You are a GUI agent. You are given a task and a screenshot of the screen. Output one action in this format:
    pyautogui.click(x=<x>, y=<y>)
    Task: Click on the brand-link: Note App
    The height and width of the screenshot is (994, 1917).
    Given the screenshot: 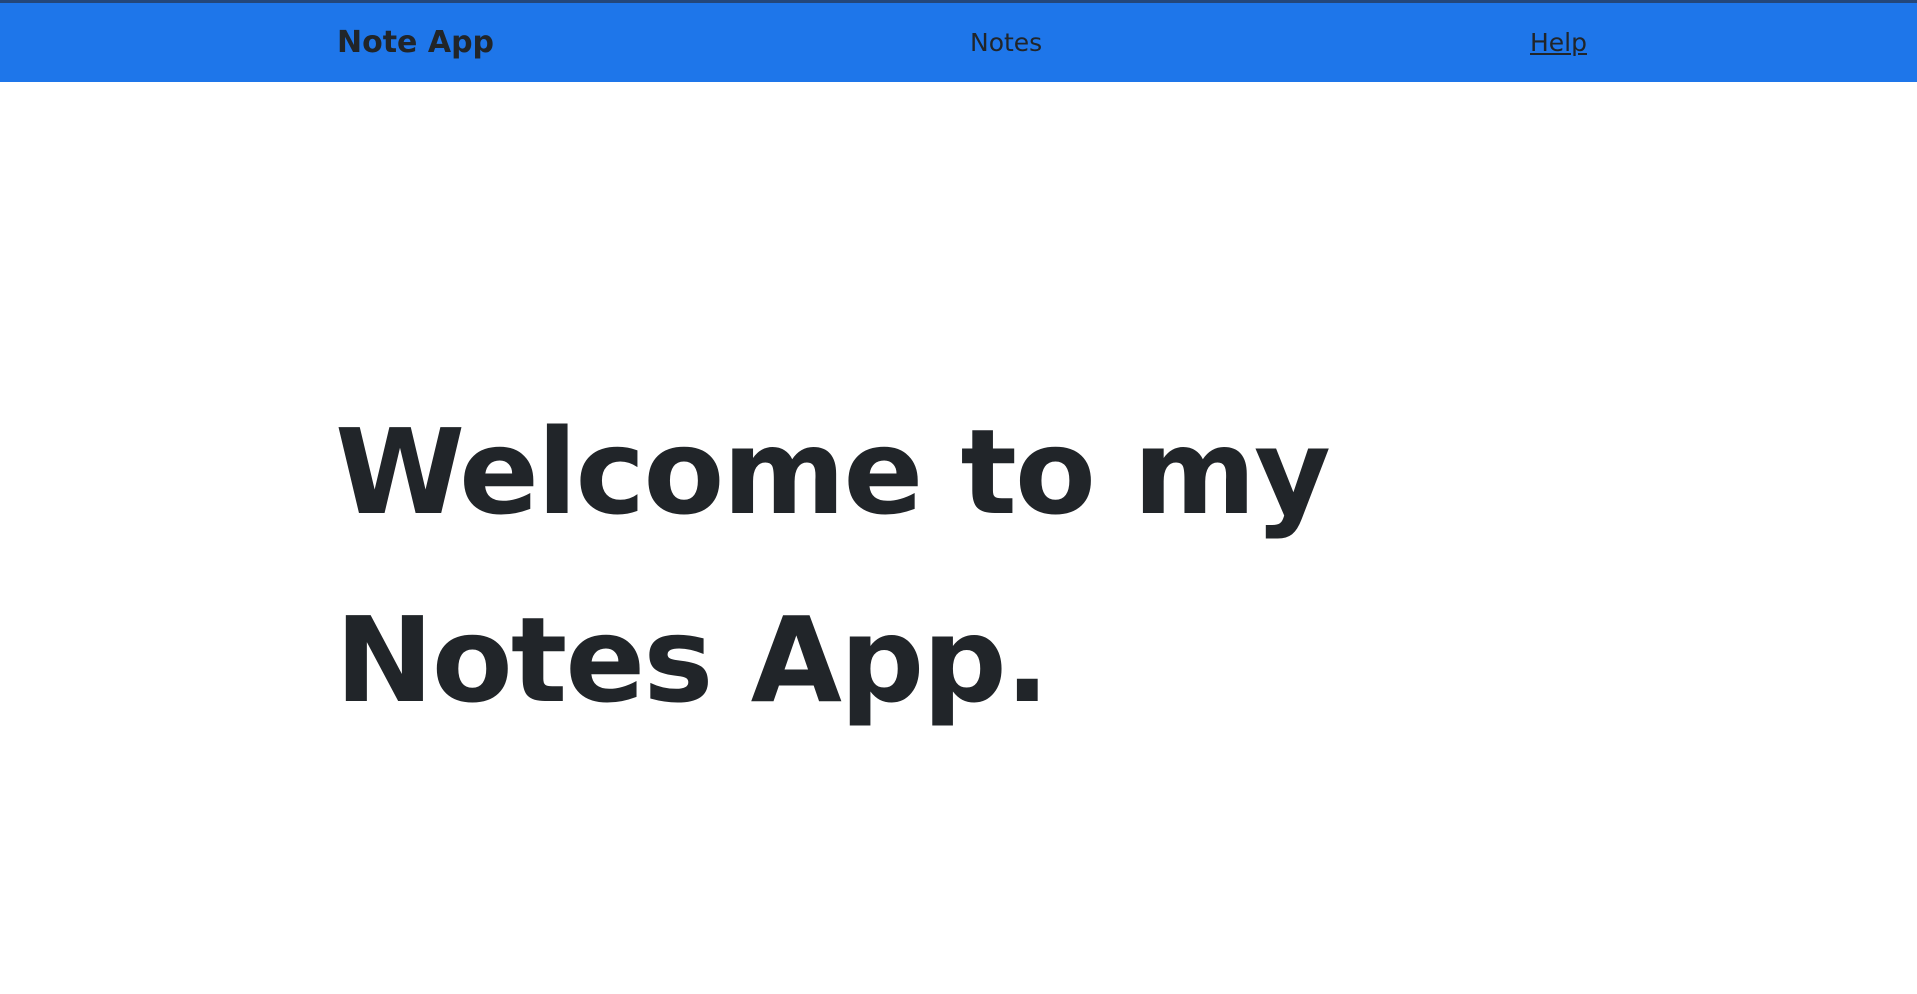 What is the action you would take?
    pyautogui.click(x=415, y=42)
    